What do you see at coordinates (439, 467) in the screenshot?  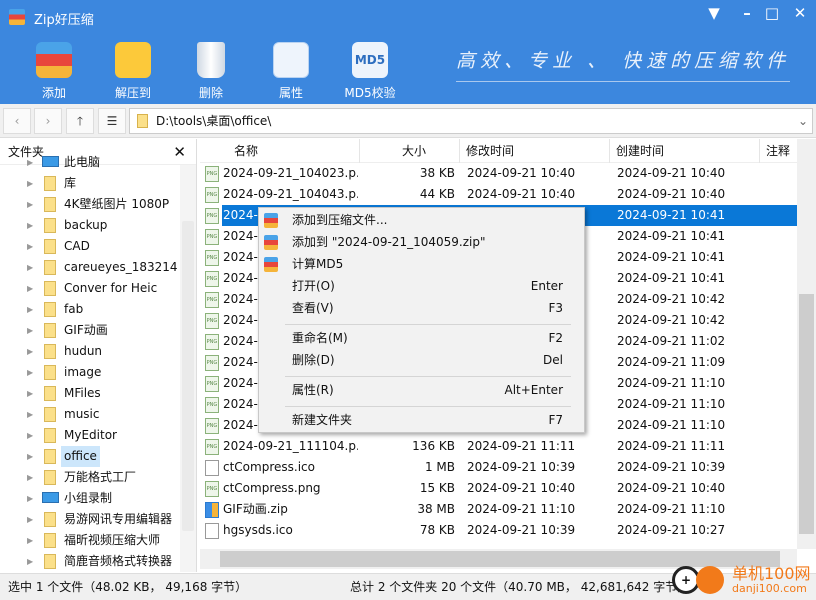 I see `file-size: 1 MB` at bounding box center [439, 467].